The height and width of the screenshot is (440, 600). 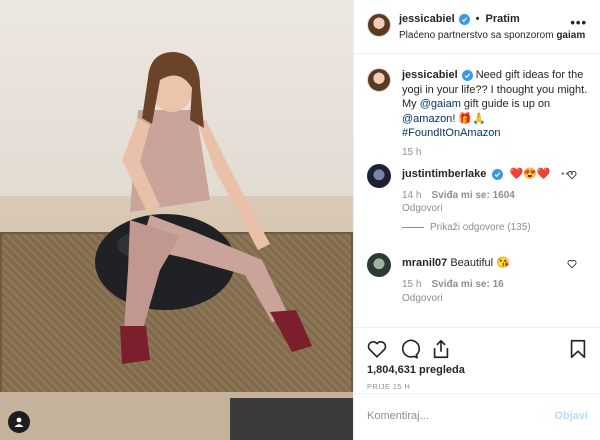 I want to click on heart-icon, so click(x=377, y=349).